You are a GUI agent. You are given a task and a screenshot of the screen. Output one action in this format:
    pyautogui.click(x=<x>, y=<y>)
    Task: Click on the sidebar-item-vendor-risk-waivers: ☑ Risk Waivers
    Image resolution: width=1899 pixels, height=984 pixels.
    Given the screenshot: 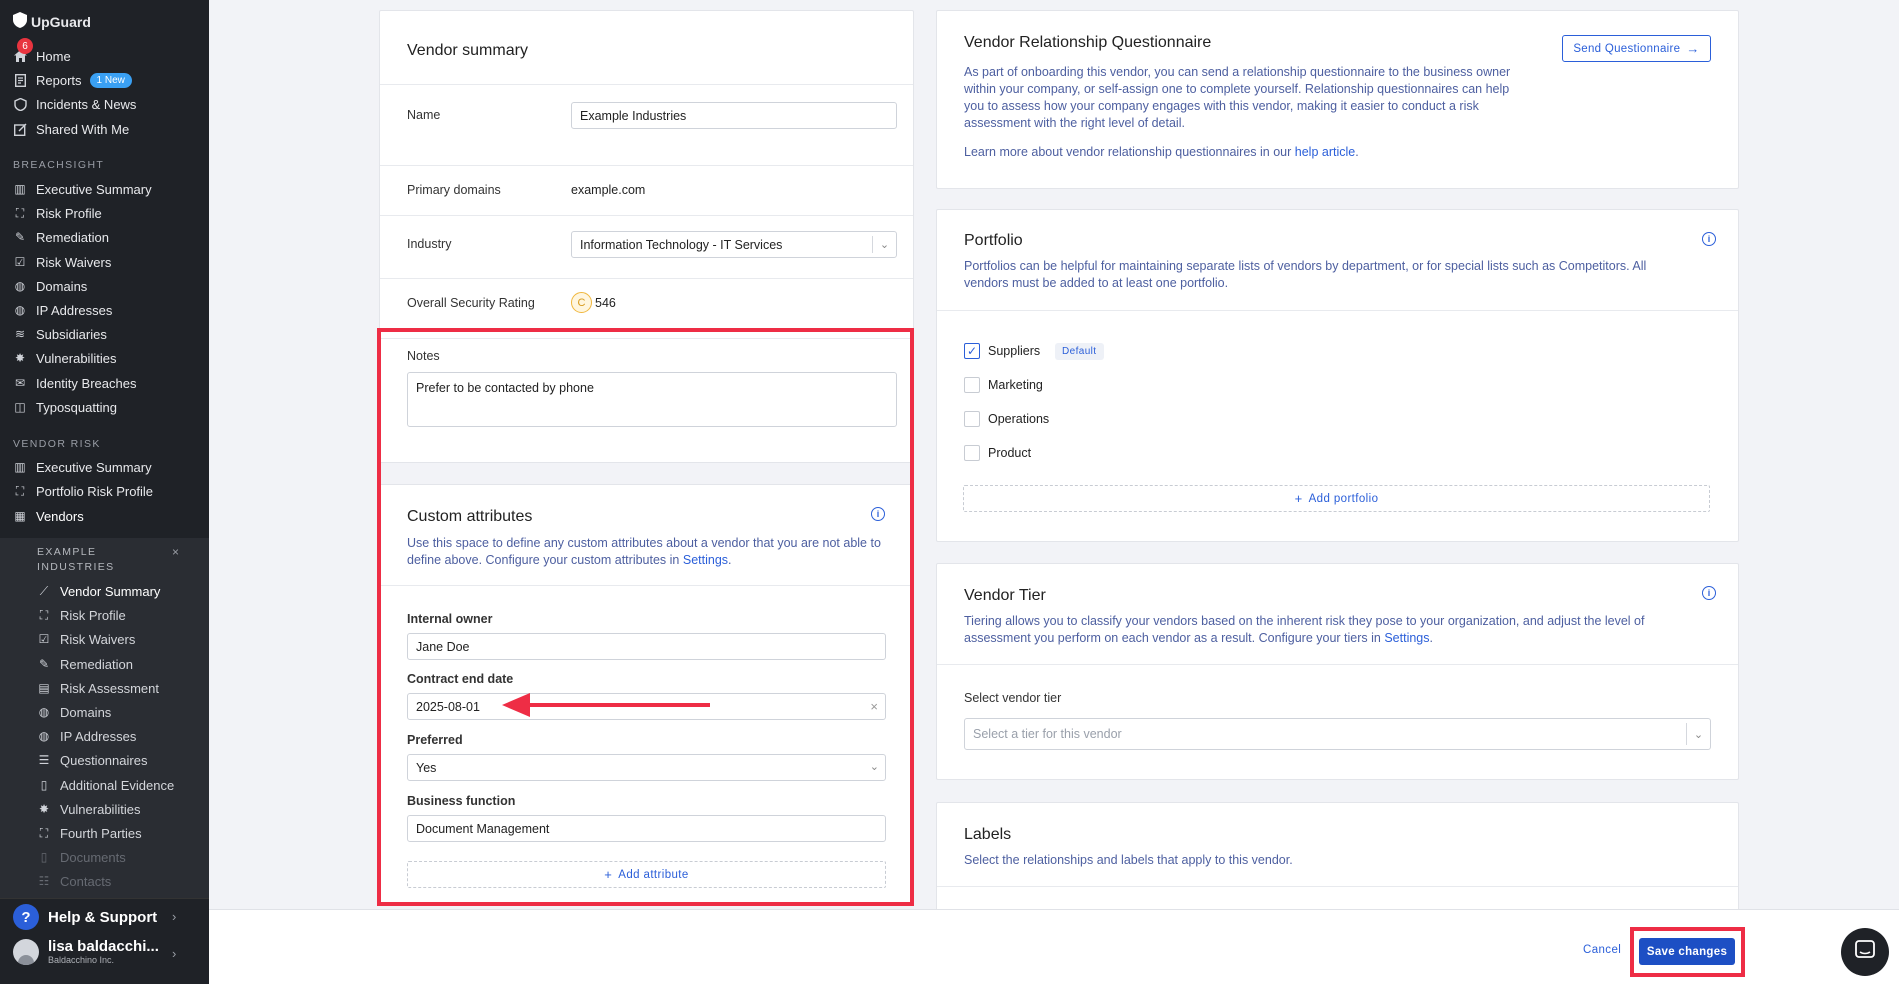 What is the action you would take?
    pyautogui.click(x=104, y=639)
    